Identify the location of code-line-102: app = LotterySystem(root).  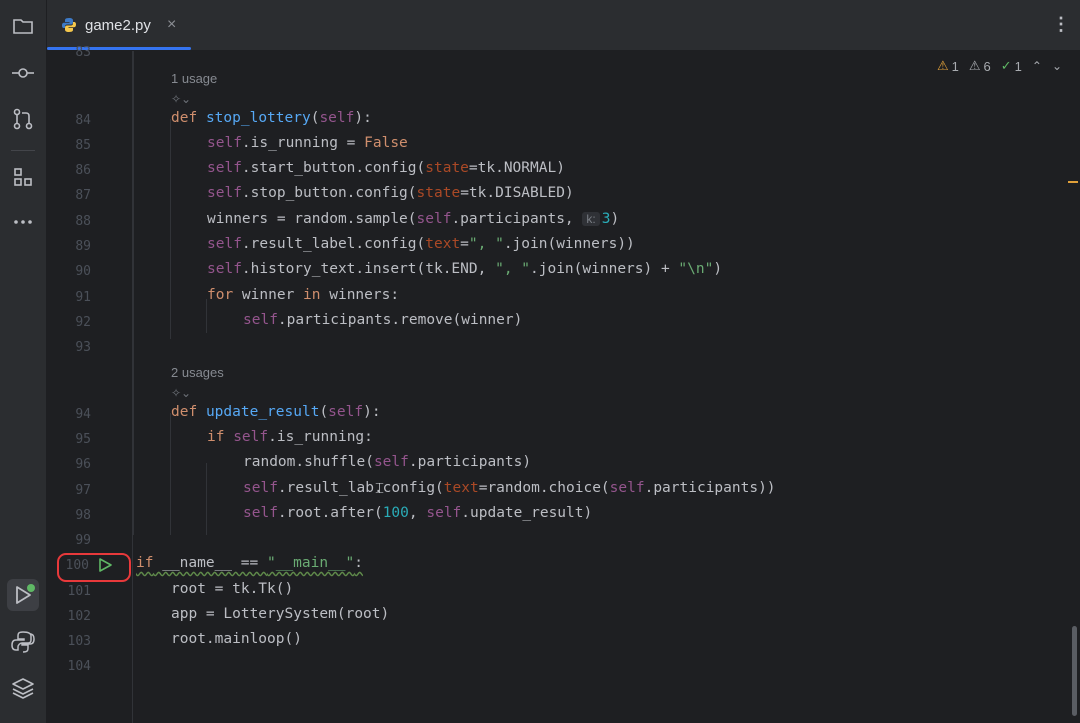
(280, 614).